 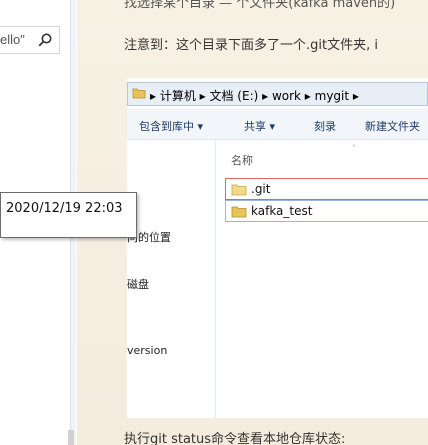 I want to click on article-line: 执行git status命令查看本地仓库状态:, so click(x=235, y=438).